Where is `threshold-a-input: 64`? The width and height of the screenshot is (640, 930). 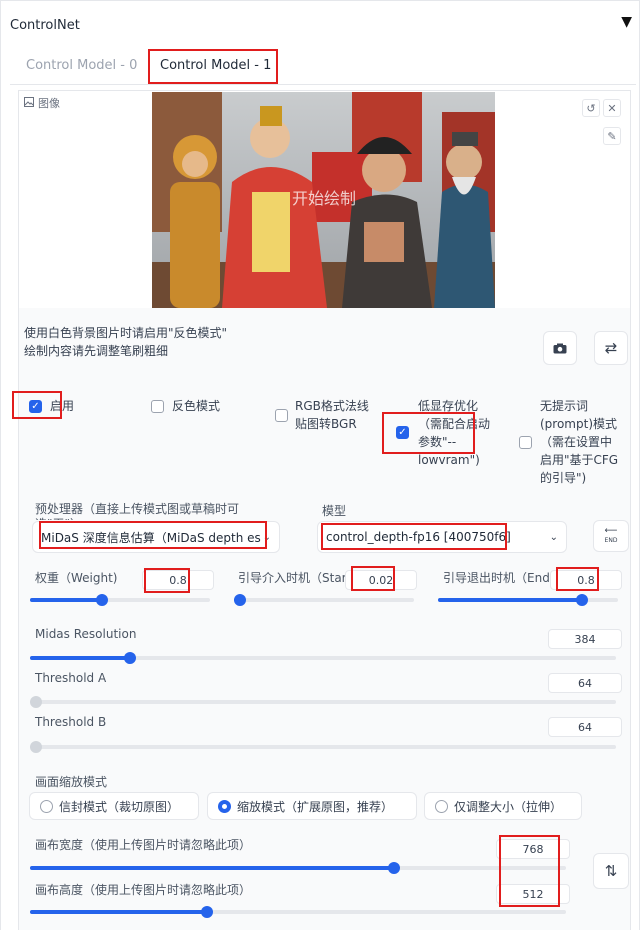
threshold-a-input: 64 is located at coordinates (585, 683).